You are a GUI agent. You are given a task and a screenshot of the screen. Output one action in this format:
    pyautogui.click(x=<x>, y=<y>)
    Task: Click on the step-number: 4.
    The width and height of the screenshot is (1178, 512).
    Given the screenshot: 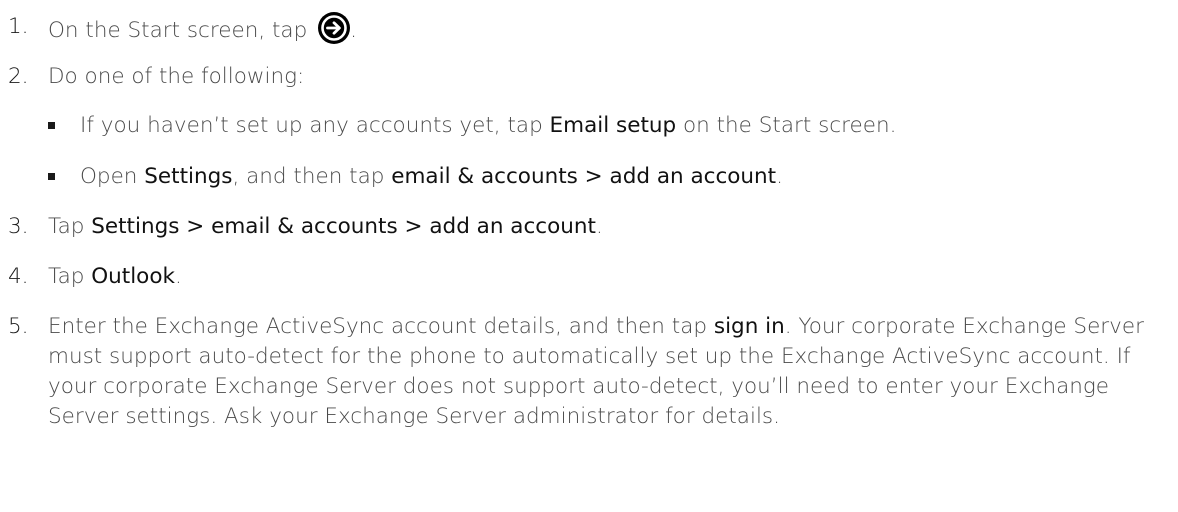 What is the action you would take?
    pyautogui.click(x=18, y=276)
    